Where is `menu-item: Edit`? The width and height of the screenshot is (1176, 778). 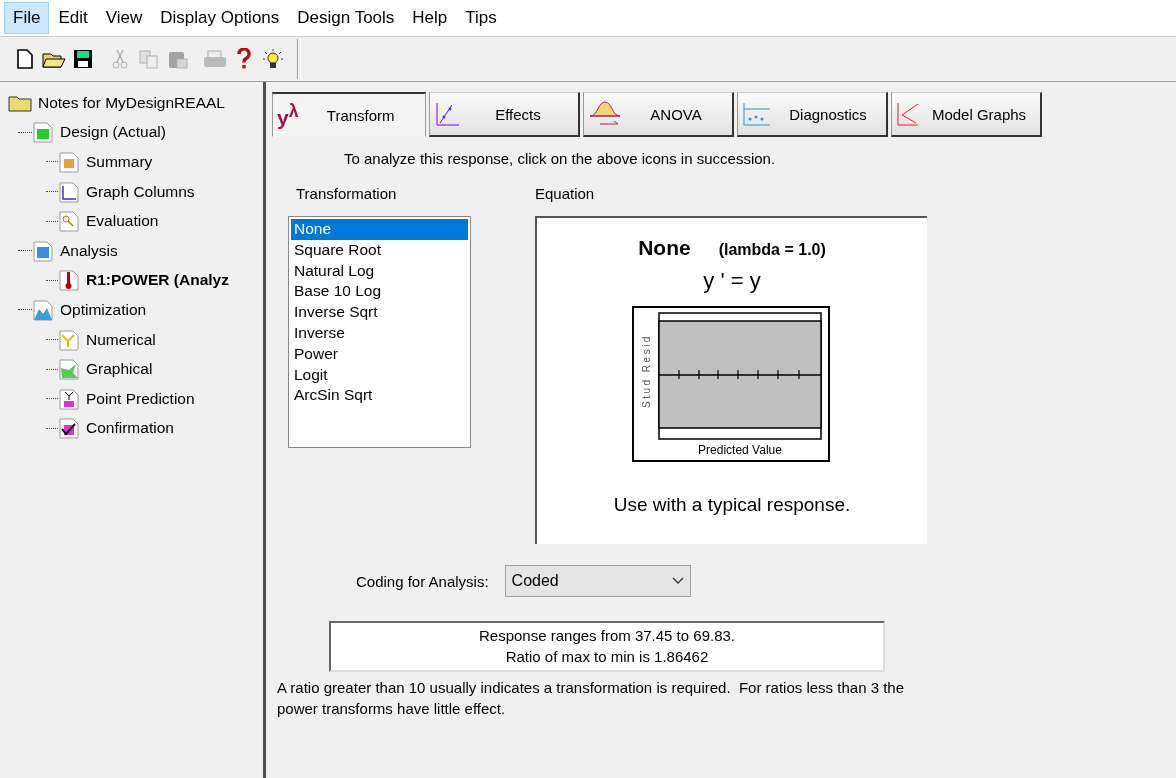 menu-item: Edit is located at coordinates (73, 18).